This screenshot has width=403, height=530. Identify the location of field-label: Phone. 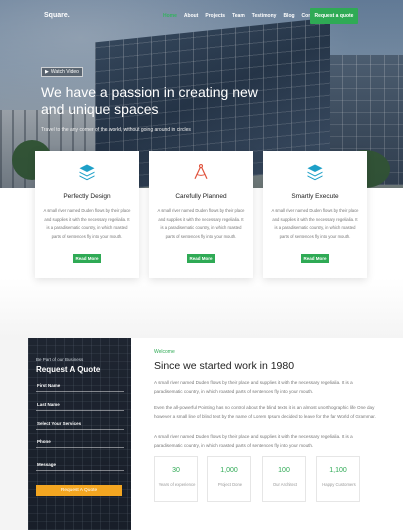
(44, 441).